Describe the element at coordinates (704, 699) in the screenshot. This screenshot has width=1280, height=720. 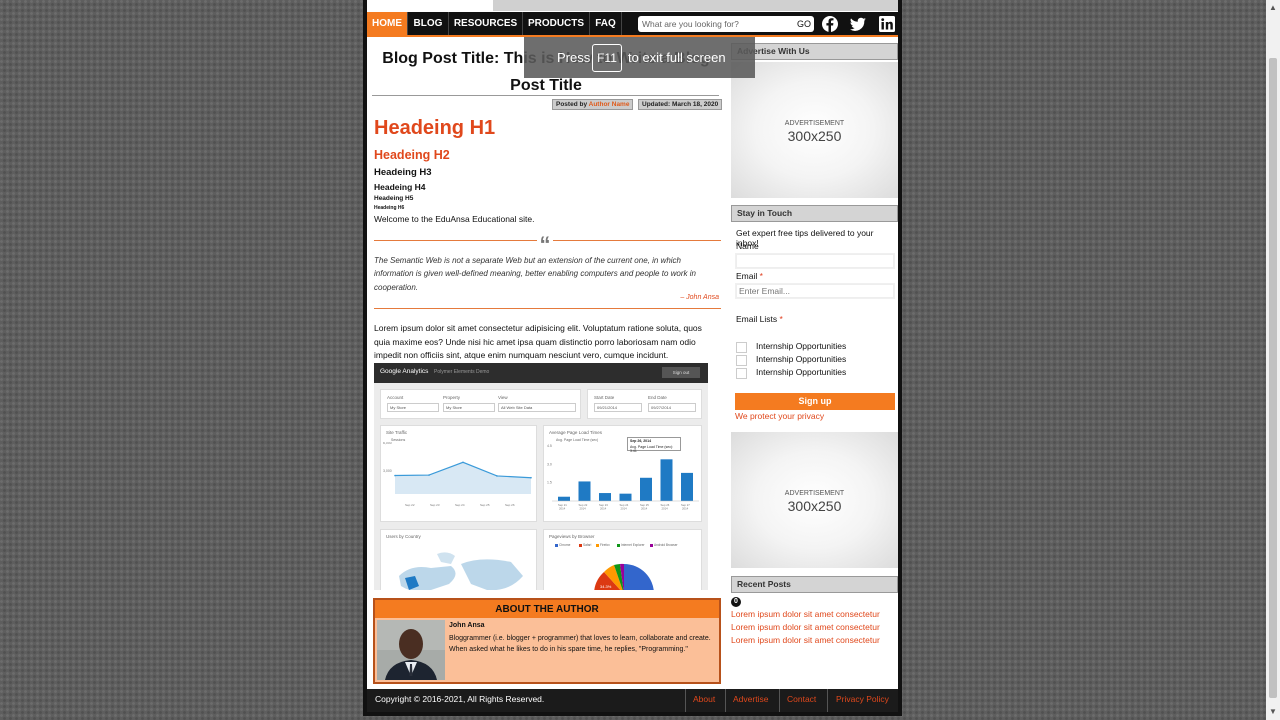
I see `footer-link-about: About` at that location.